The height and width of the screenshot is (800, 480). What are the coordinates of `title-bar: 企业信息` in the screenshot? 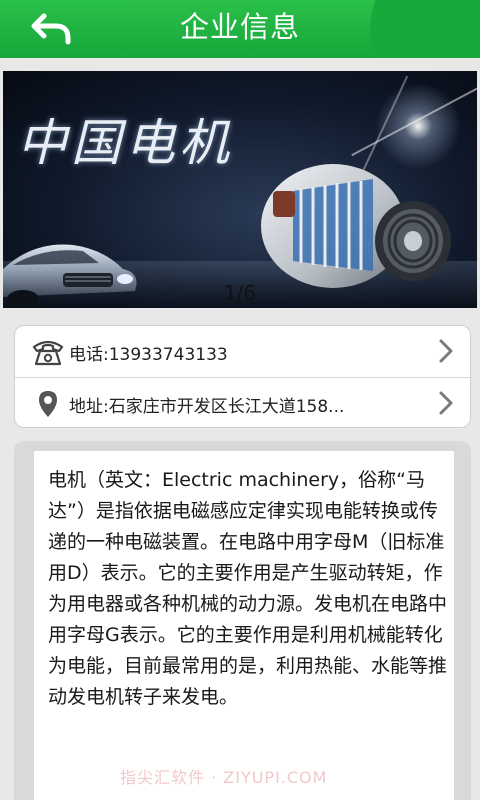 It's located at (240, 29).